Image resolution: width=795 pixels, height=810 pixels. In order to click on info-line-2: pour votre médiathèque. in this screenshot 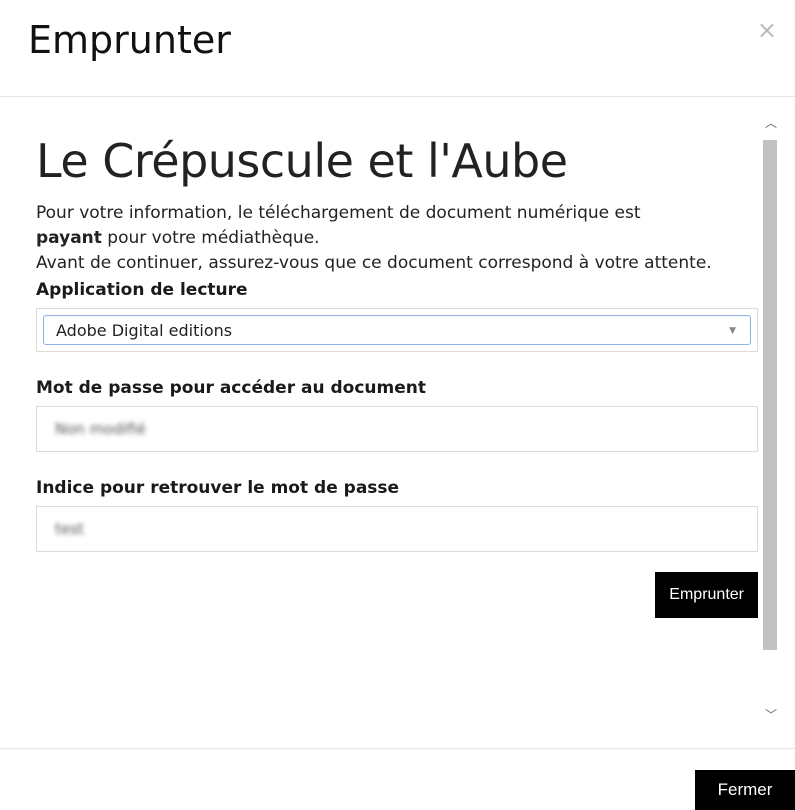, I will do `click(210, 238)`.